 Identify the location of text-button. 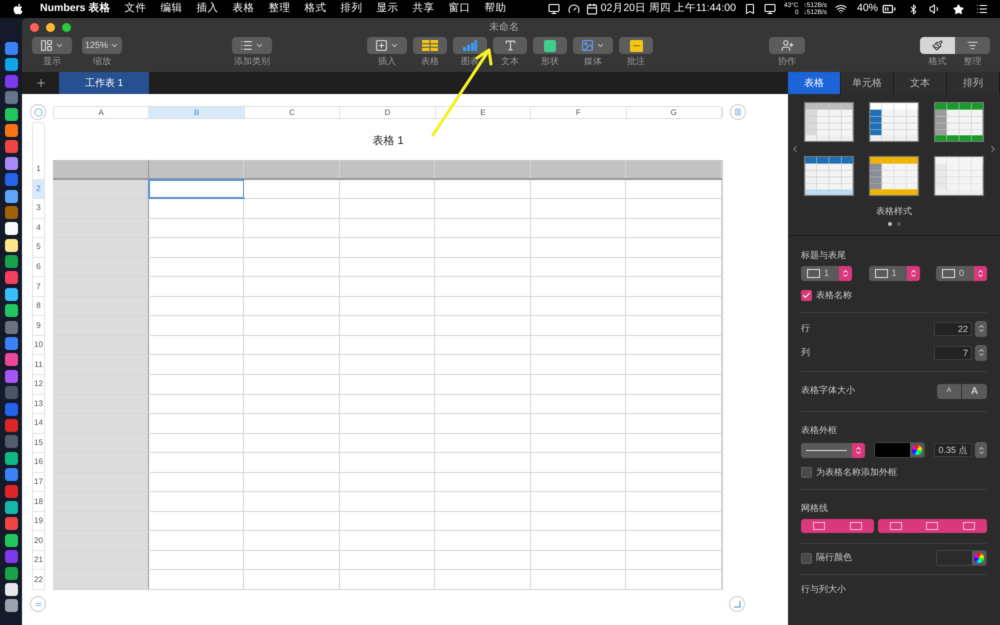
(510, 45).